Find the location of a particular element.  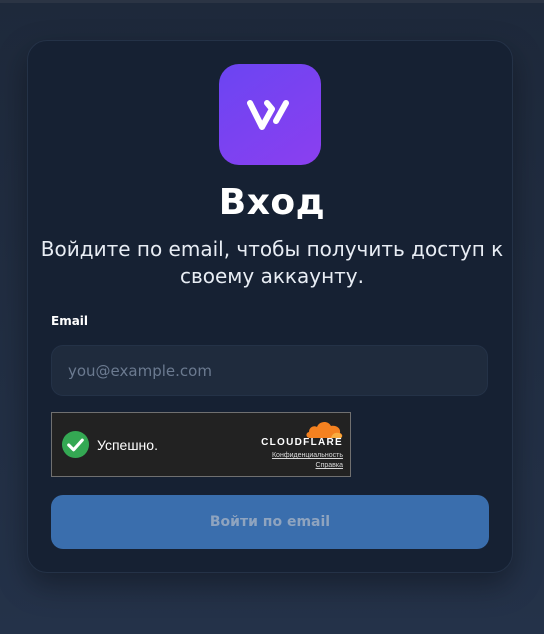

captcha-links: Конфиденциальность Справка is located at coordinates (307, 461).